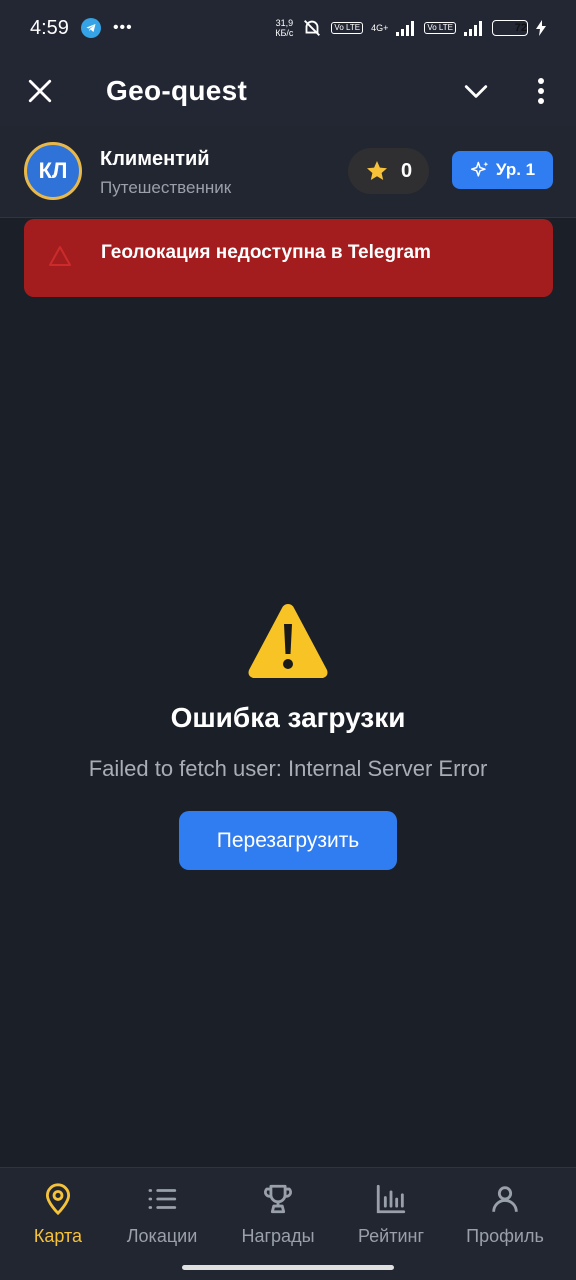  I want to click on status-indicators: 31,9 КБ/с Vo LTE 4G+ Vo LTE 72, so click(410, 28).